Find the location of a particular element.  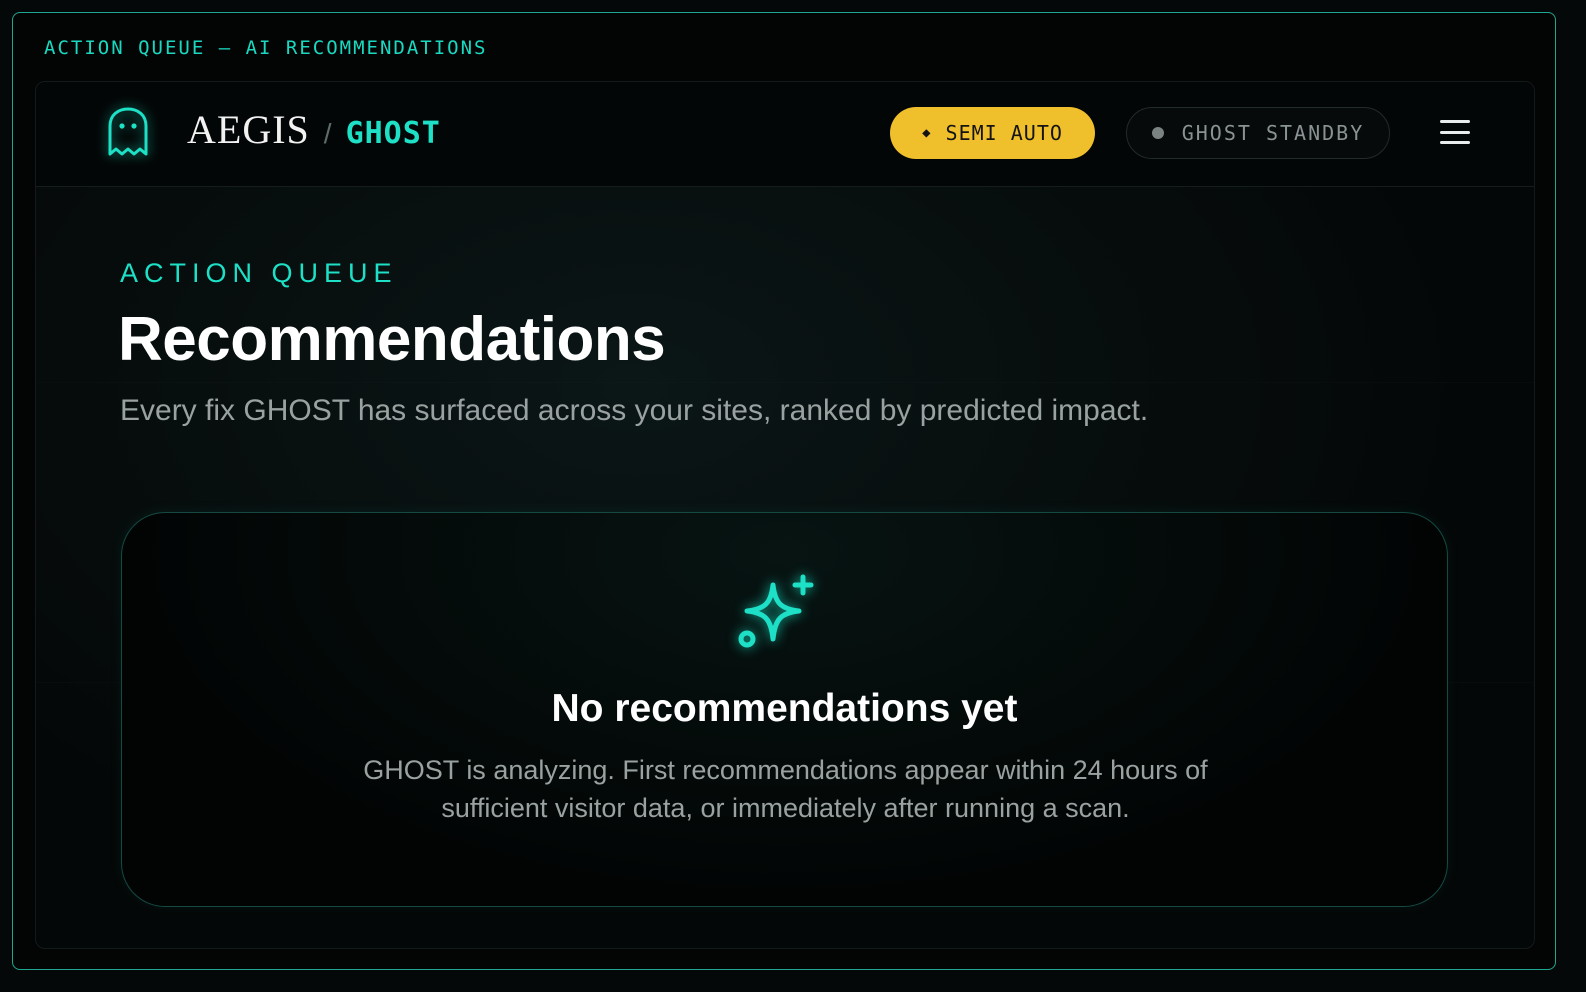

sparkles-icon is located at coordinates (776, 611).